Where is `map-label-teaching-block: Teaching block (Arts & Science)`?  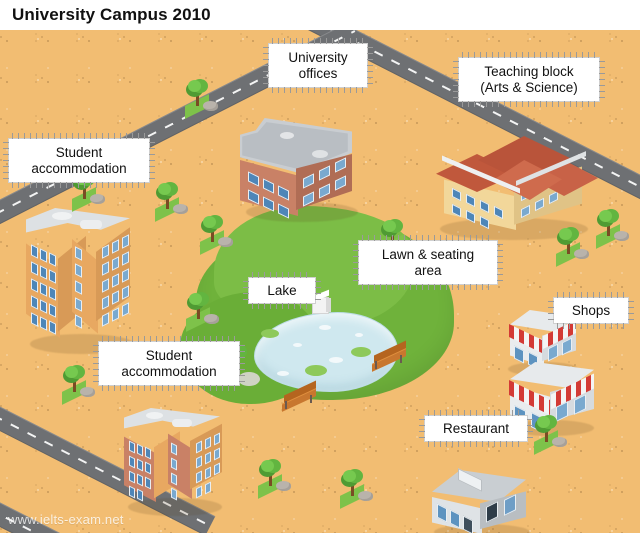 map-label-teaching-block: Teaching block (Arts & Science) is located at coordinates (529, 79).